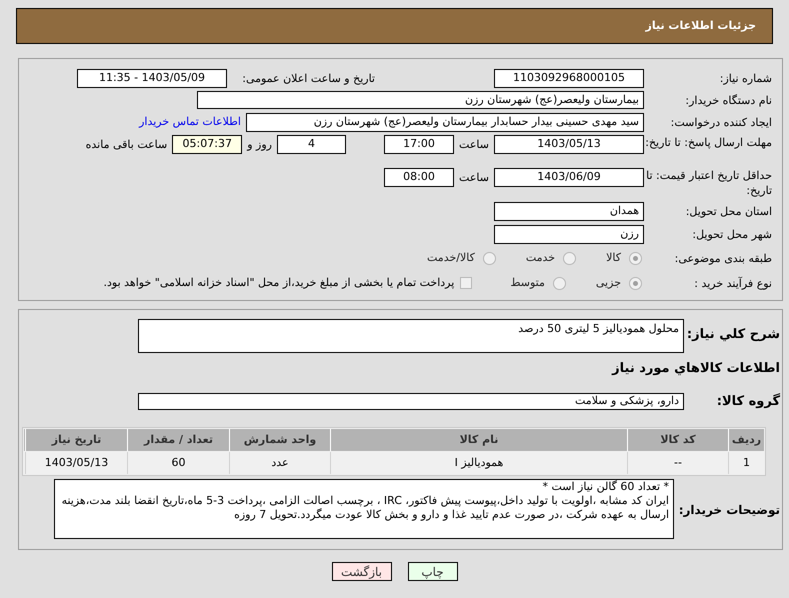 Image resolution: width=789 pixels, height=598 pixels. Describe the element at coordinates (76, 463) in the screenshot. I see `table-cell: 1403/05/13` at that location.